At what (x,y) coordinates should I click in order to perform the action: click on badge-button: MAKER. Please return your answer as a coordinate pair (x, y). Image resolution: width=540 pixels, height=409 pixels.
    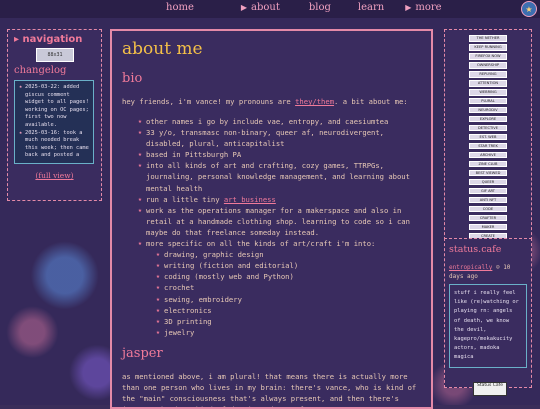
    Looking at the image, I should click on (488, 227).